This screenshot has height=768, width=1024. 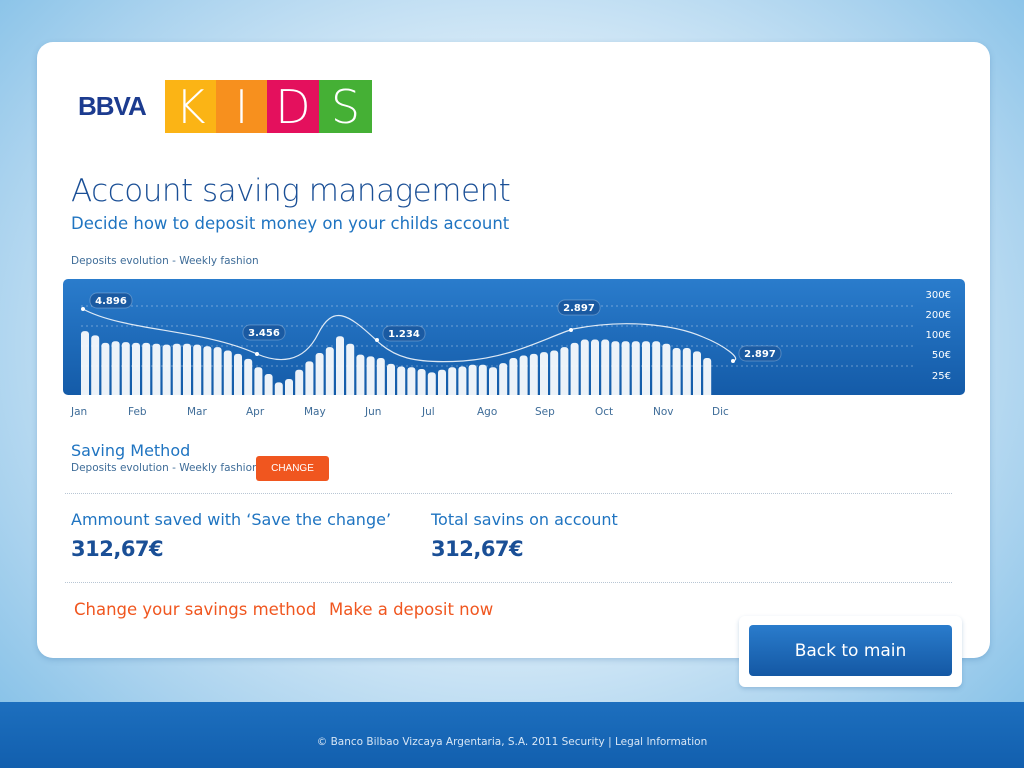 What do you see at coordinates (195, 609) in the screenshot?
I see `change-savings-method-link: Change your savings method` at bounding box center [195, 609].